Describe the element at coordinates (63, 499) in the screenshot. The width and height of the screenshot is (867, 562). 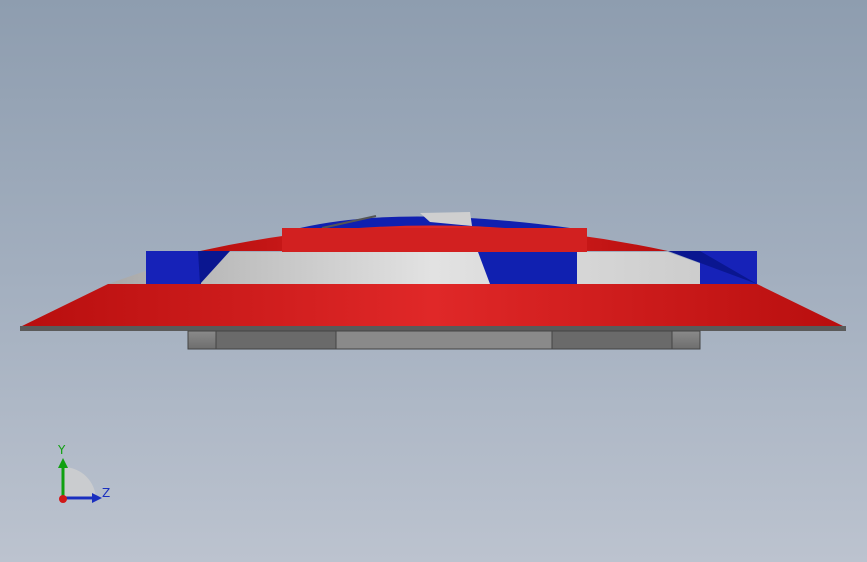
I see `triad-x-axis-dot` at that location.